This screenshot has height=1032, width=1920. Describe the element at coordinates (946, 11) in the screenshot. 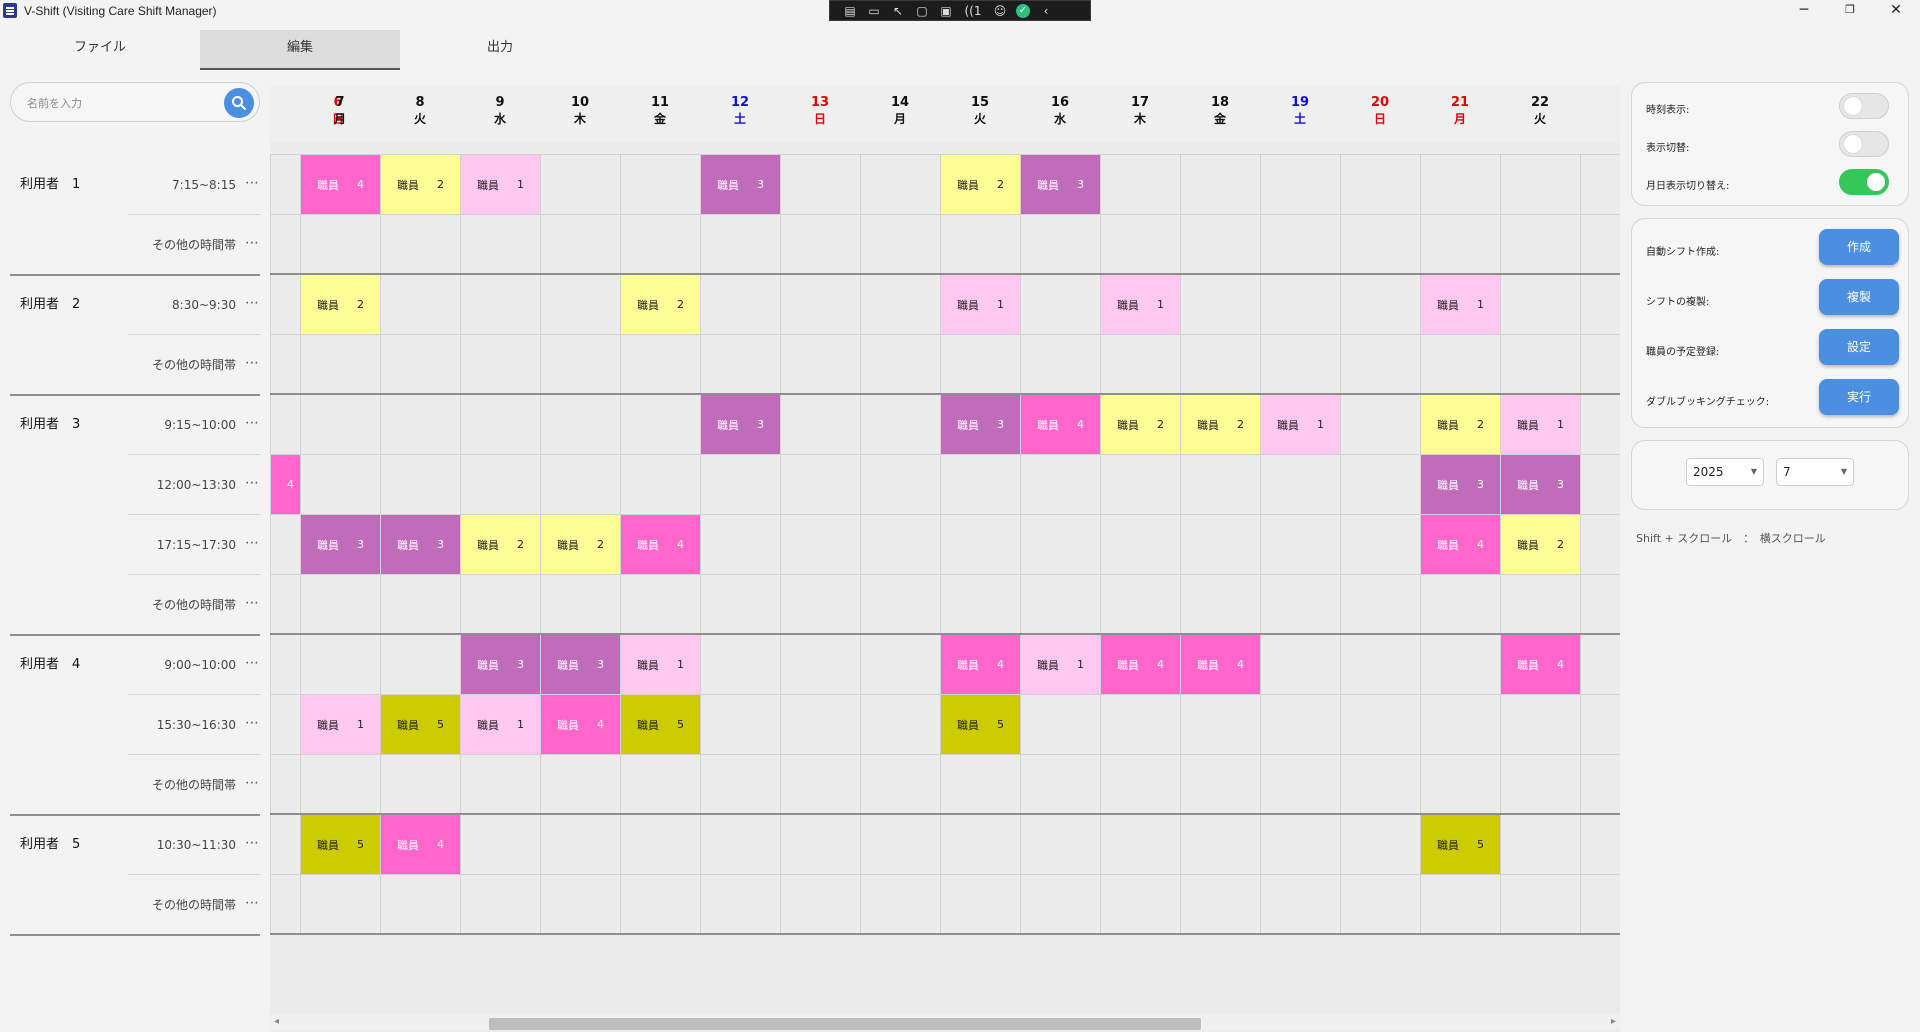

I see `monitor-icon: ▣` at that location.